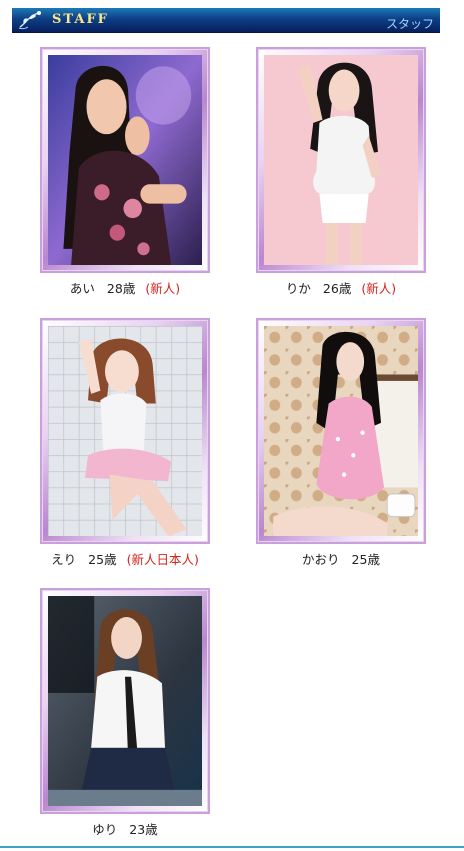  What do you see at coordinates (29, 20) in the screenshot?
I see `floral-ornament-icon` at bounding box center [29, 20].